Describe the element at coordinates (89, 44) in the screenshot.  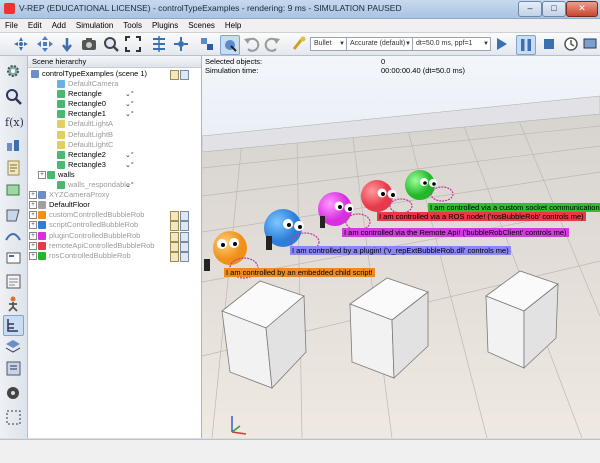
I see `camera-icon` at that location.